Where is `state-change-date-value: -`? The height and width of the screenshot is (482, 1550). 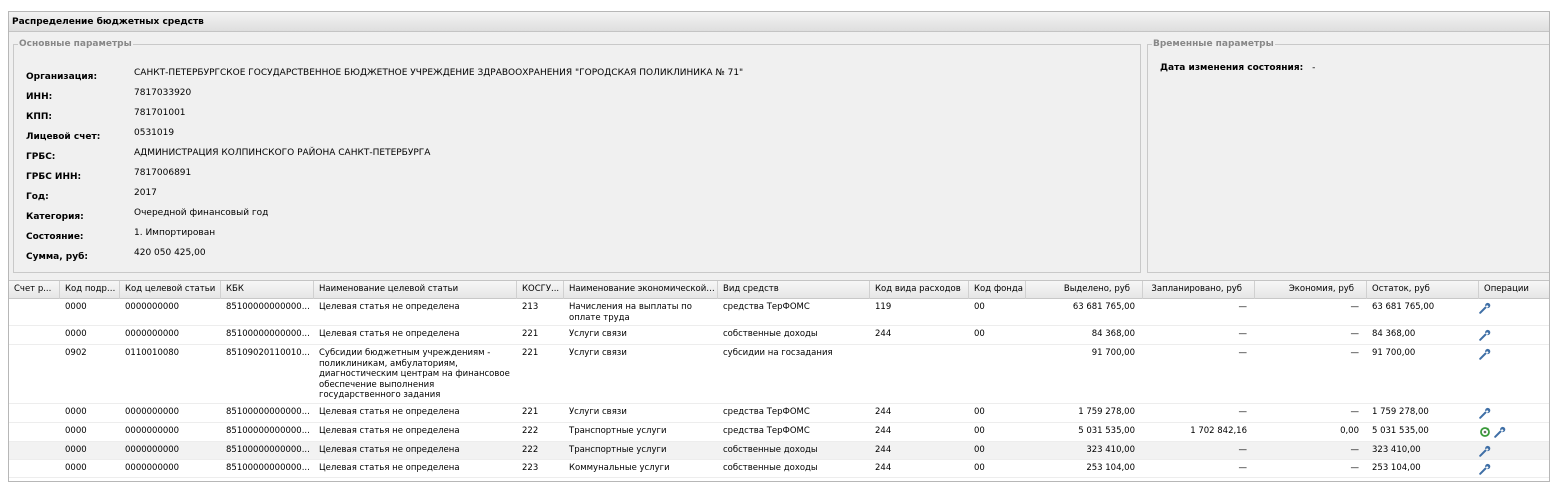
state-change-date-value: - is located at coordinates (1314, 68).